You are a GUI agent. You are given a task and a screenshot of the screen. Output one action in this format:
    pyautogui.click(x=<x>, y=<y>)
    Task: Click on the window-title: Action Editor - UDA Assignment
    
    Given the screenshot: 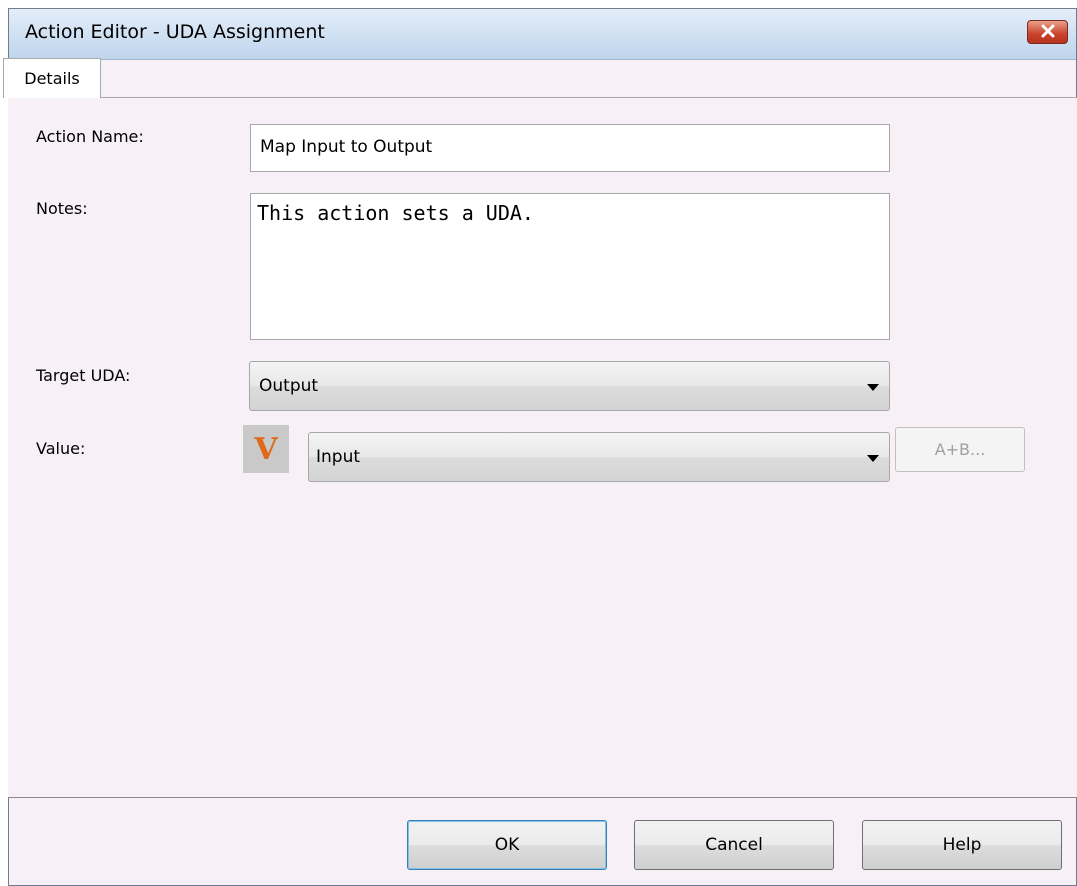 What is the action you would take?
    pyautogui.click(x=175, y=32)
    